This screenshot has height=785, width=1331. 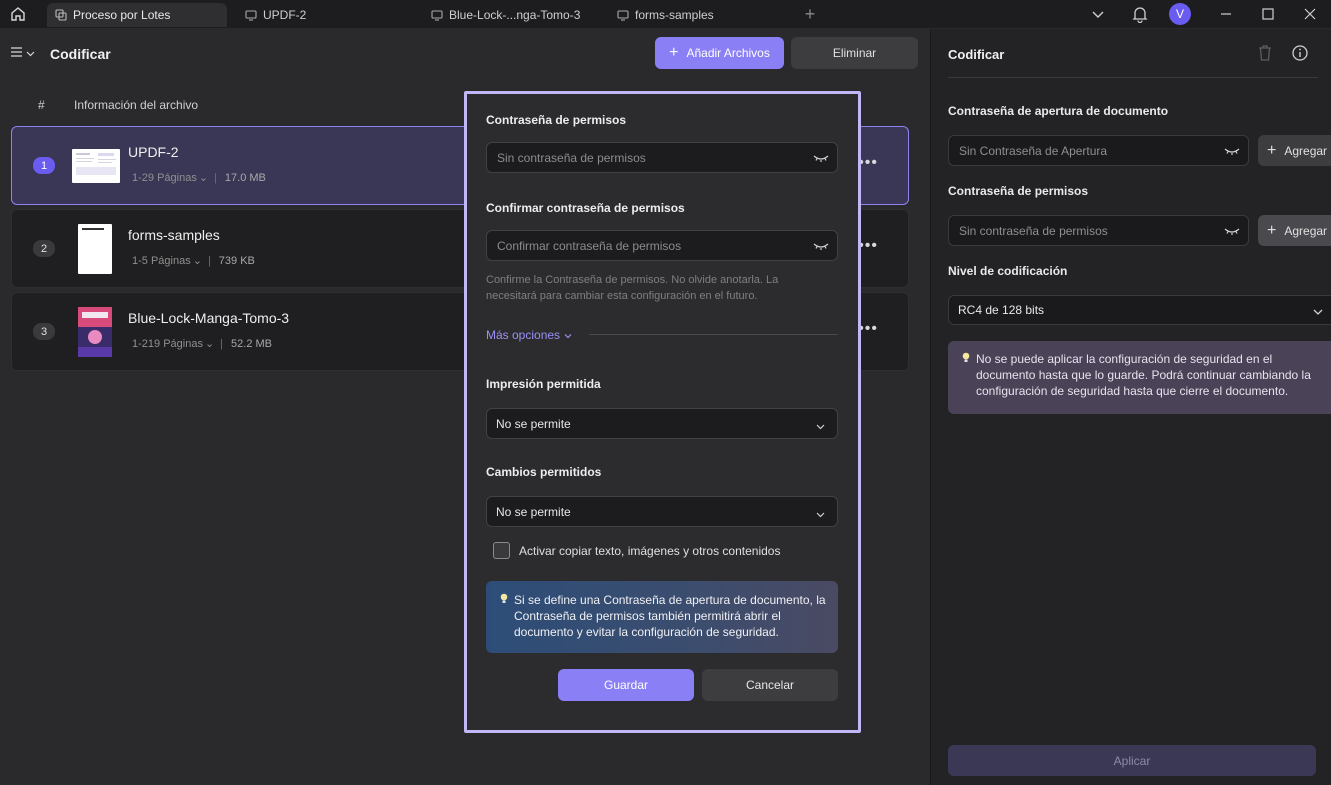 I want to click on close-icon, so click(x=1310, y=14).